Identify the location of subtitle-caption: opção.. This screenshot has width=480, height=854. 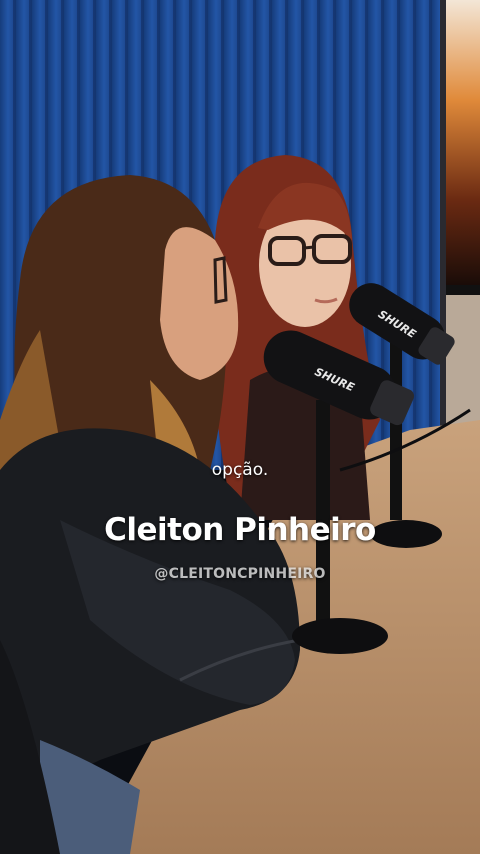
(240, 470).